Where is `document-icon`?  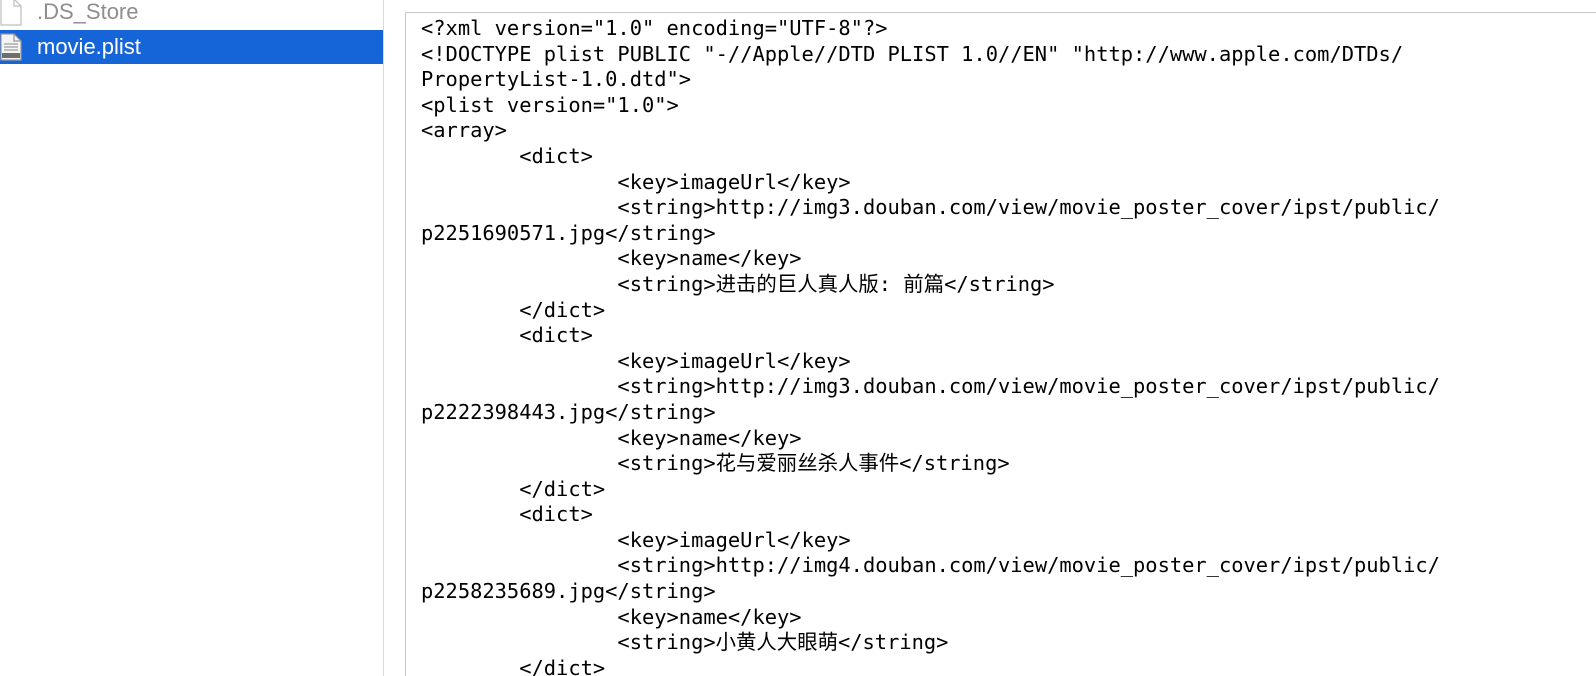
document-icon is located at coordinates (11, 13).